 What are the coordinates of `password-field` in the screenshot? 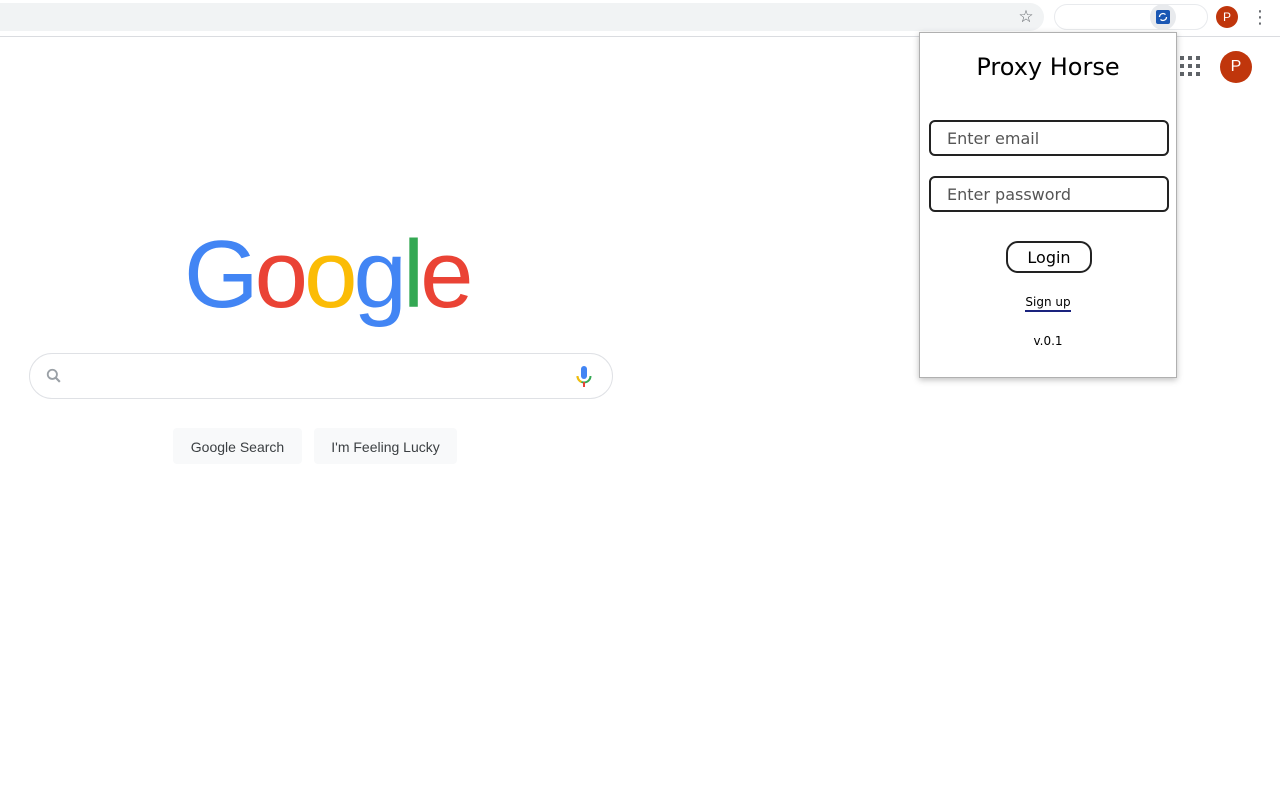 It's located at (1049, 194).